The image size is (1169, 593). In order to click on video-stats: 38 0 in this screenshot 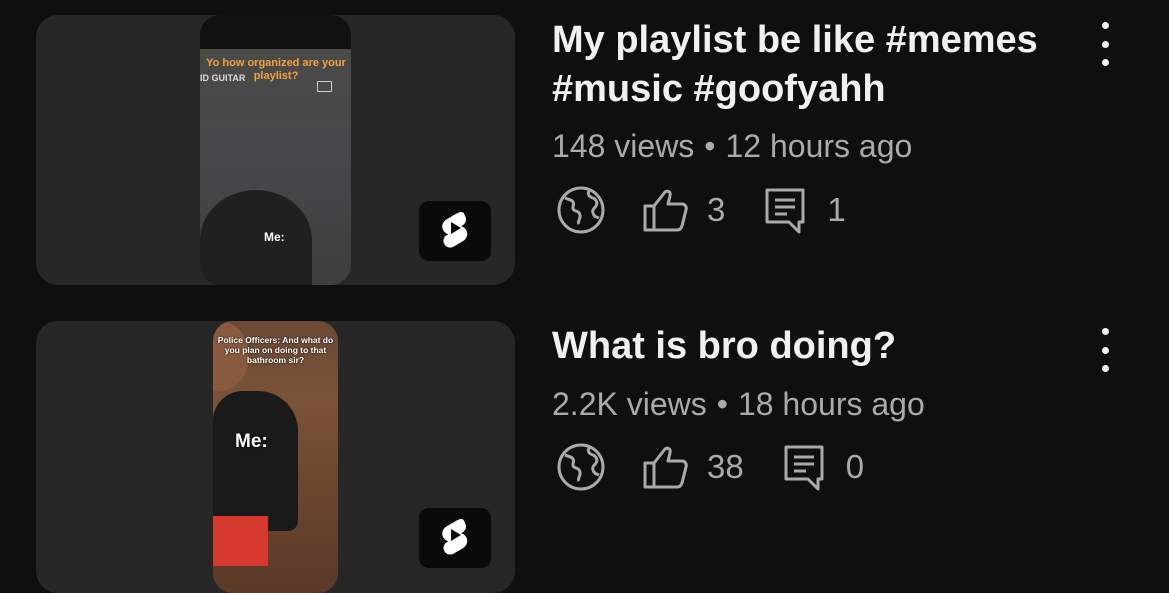, I will do `click(709, 467)`.